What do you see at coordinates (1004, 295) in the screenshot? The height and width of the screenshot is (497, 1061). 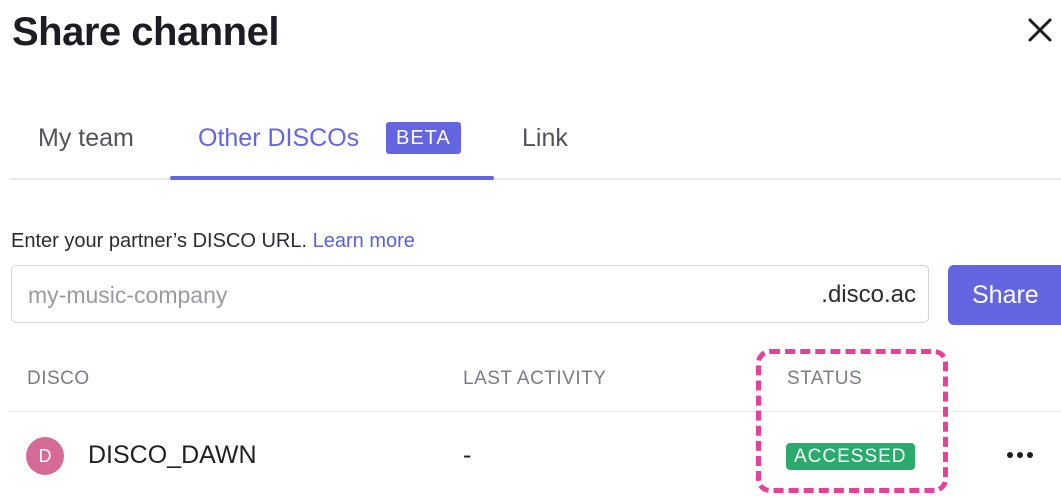 I see `share-button: Share` at bounding box center [1004, 295].